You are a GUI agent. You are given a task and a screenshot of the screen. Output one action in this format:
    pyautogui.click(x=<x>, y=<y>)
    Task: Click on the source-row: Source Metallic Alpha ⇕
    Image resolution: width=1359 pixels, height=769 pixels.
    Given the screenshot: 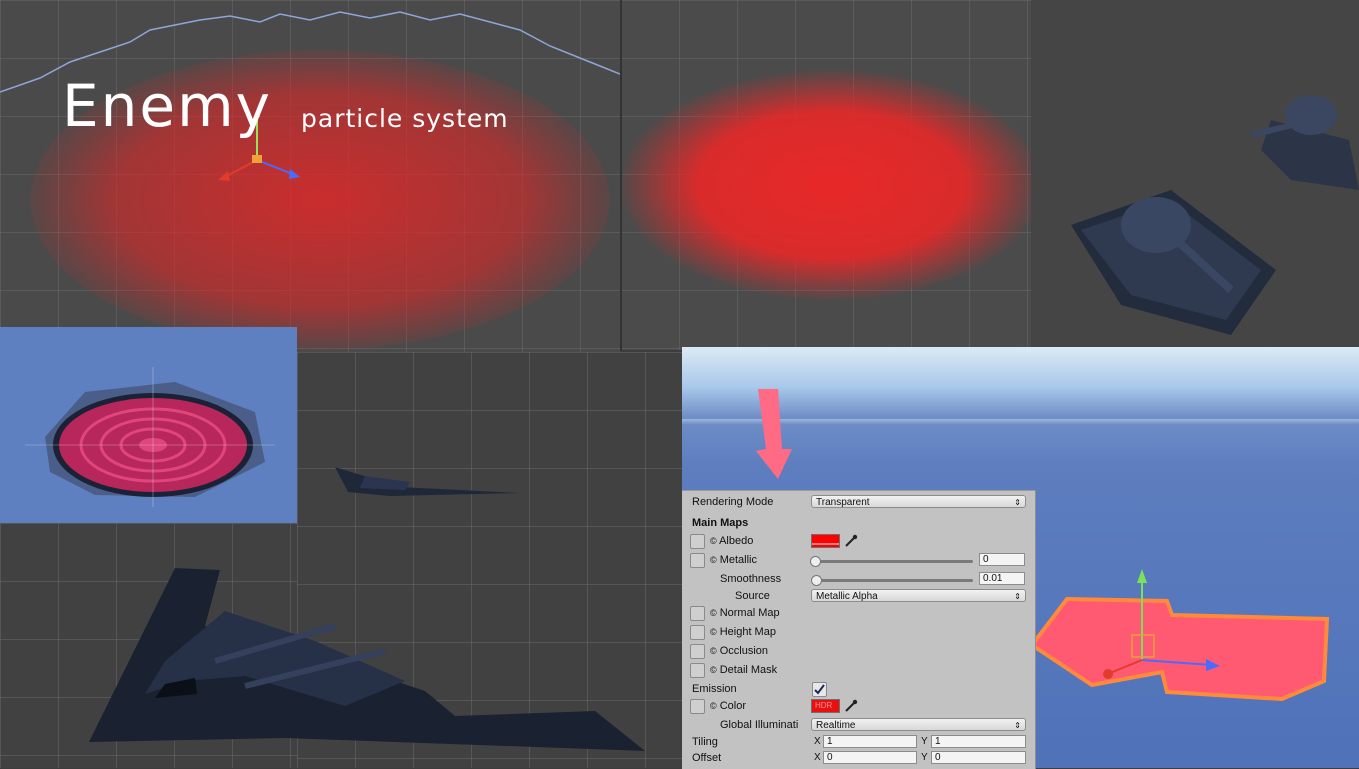 What is the action you would take?
    pyautogui.click(x=858, y=596)
    